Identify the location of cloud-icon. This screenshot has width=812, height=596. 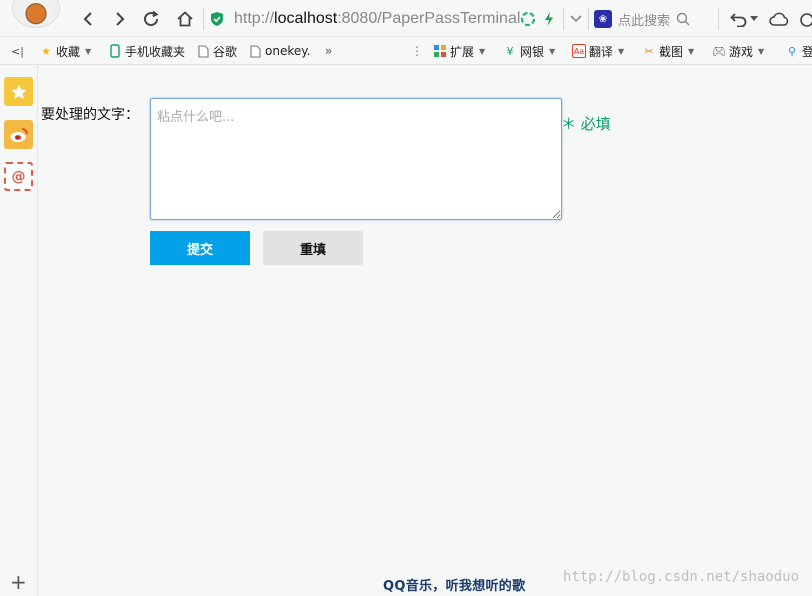
(779, 19).